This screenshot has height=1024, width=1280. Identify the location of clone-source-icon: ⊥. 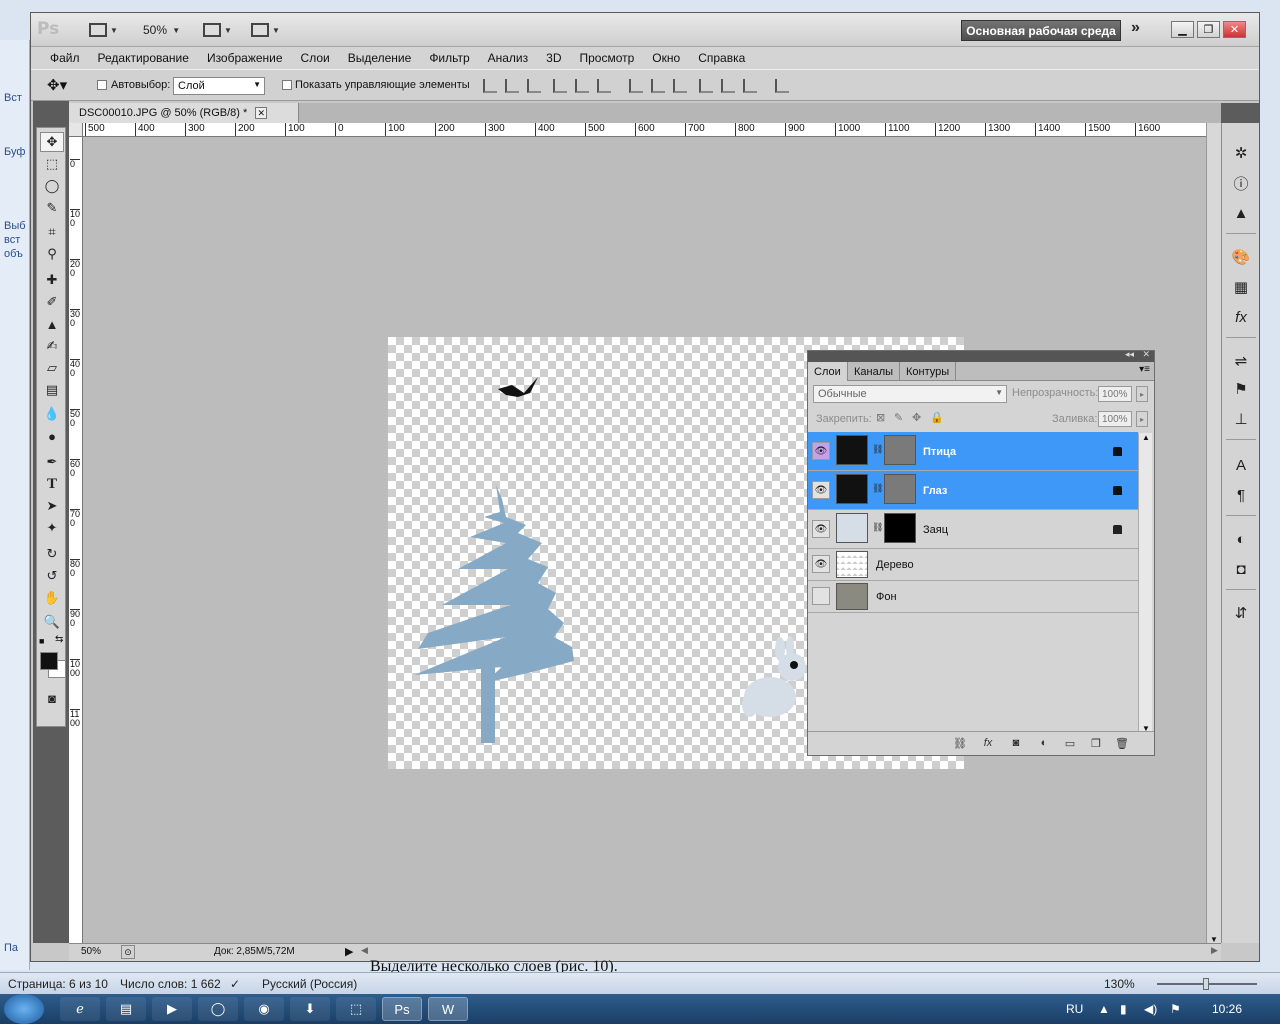
(1241, 419).